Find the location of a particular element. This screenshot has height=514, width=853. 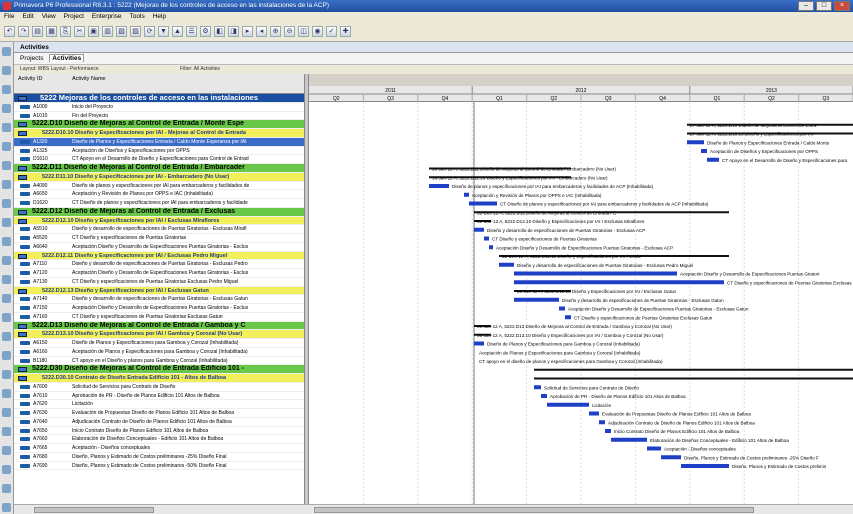

filter-name: Filter: All Activities is located at coordinates (200, 69).